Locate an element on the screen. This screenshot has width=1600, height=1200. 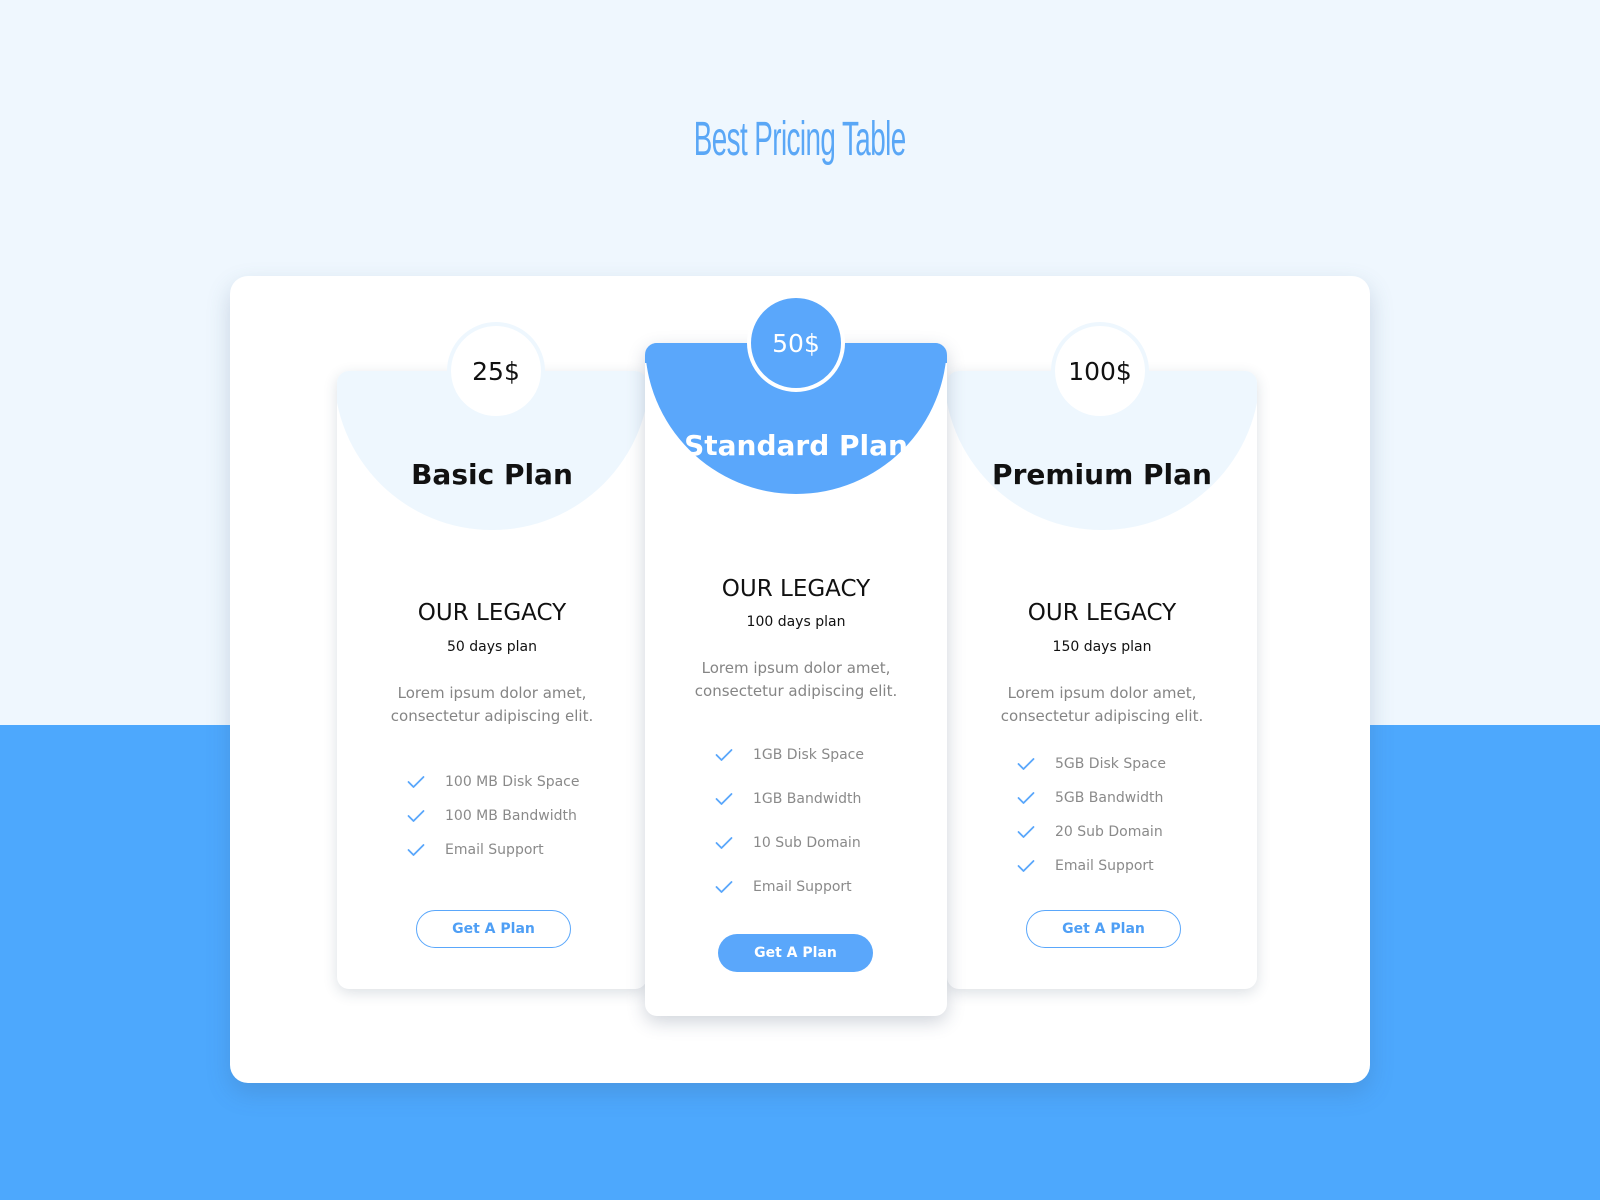
feature-item: 10 Sub Domain is located at coordinates (825, 843).